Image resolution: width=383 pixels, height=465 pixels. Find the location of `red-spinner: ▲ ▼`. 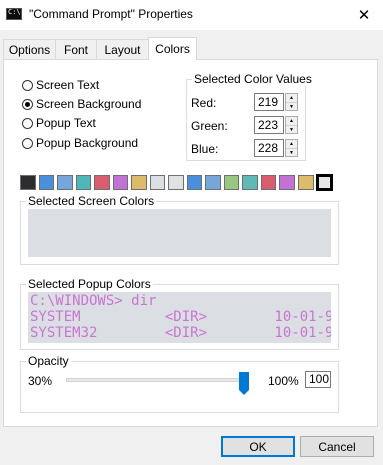

red-spinner: ▲ ▼ is located at coordinates (291, 102).